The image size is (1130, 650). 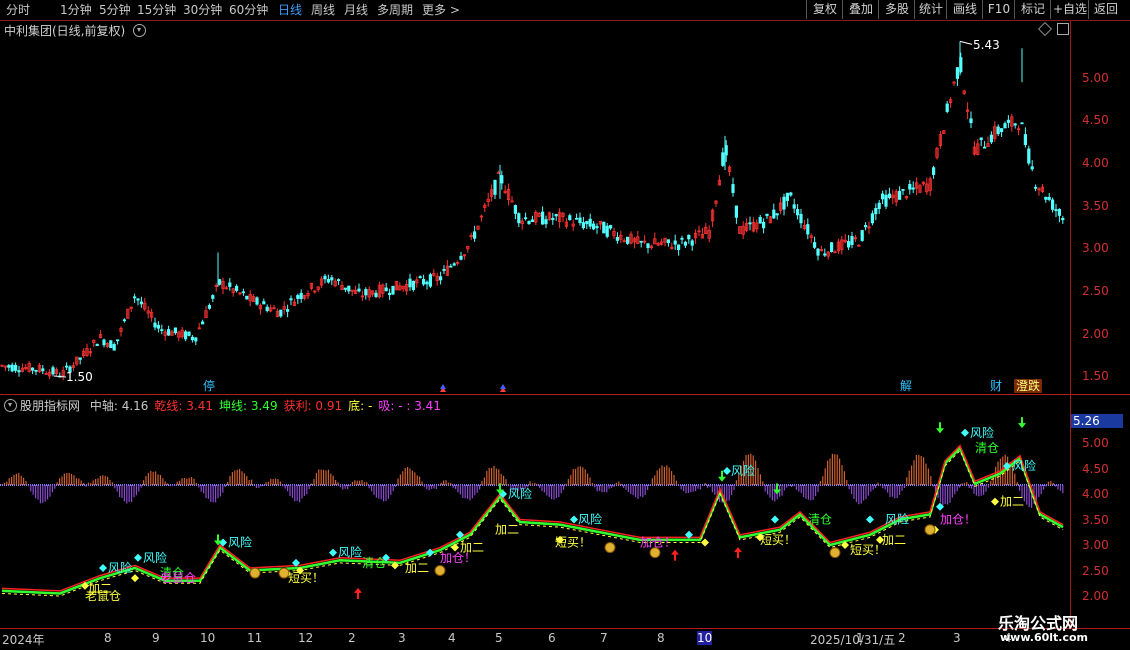 I want to click on date-tick: 2025/10/31/五, so click(x=853, y=640).